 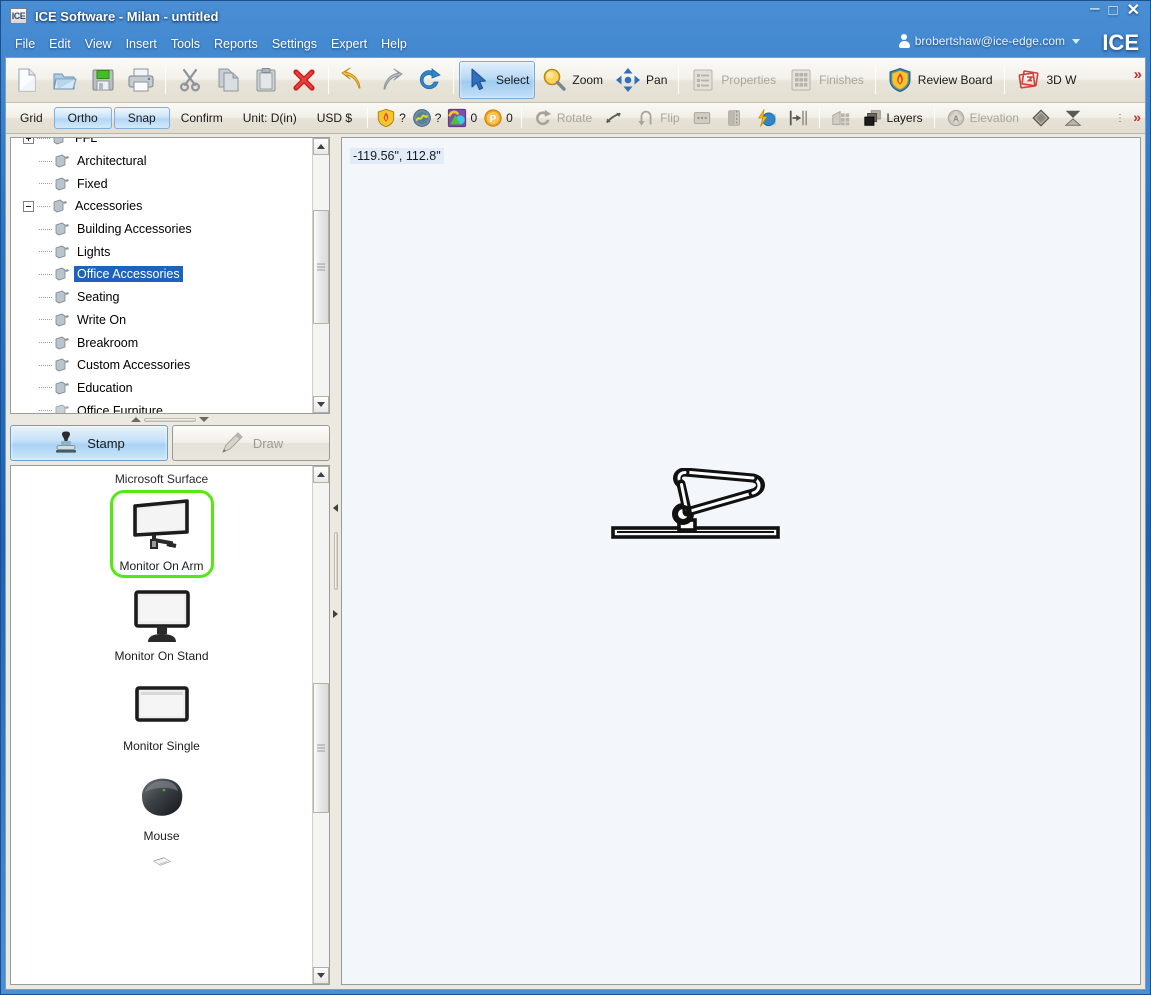 What do you see at coordinates (841, 118) in the screenshot?
I see `grid-view-button` at bounding box center [841, 118].